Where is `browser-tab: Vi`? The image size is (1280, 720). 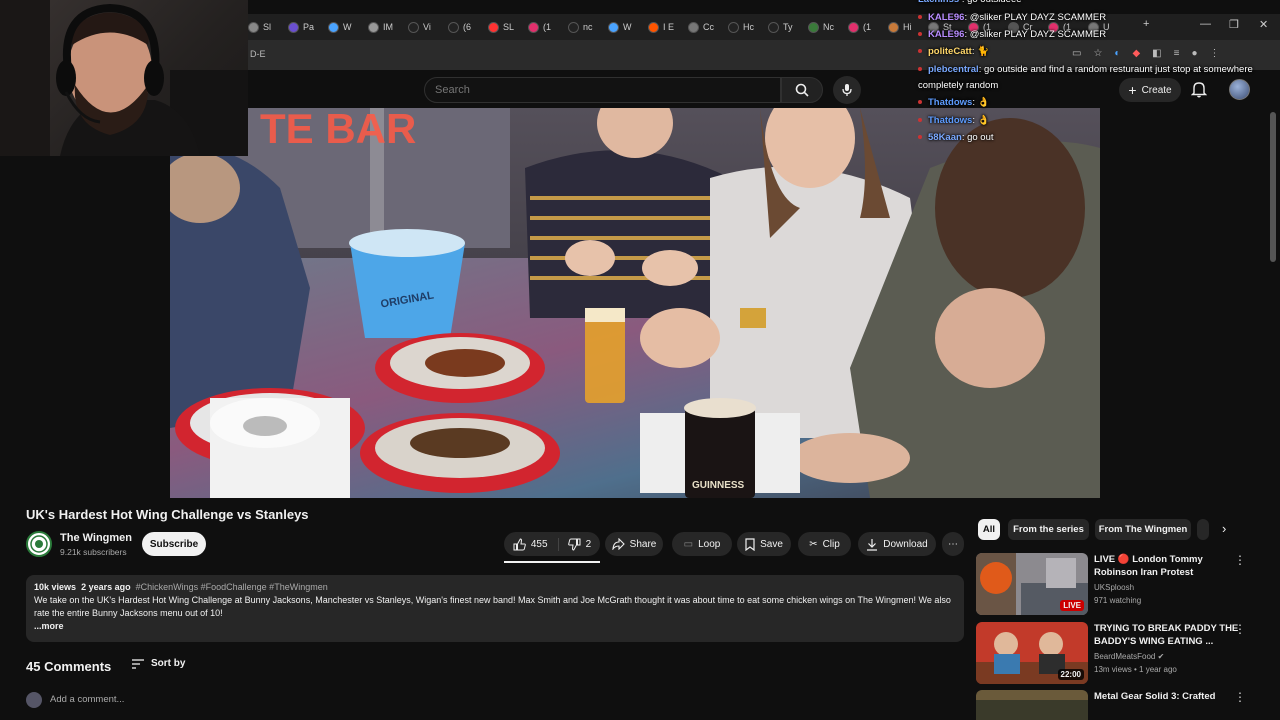
browser-tab: Vi is located at coordinates (427, 27).